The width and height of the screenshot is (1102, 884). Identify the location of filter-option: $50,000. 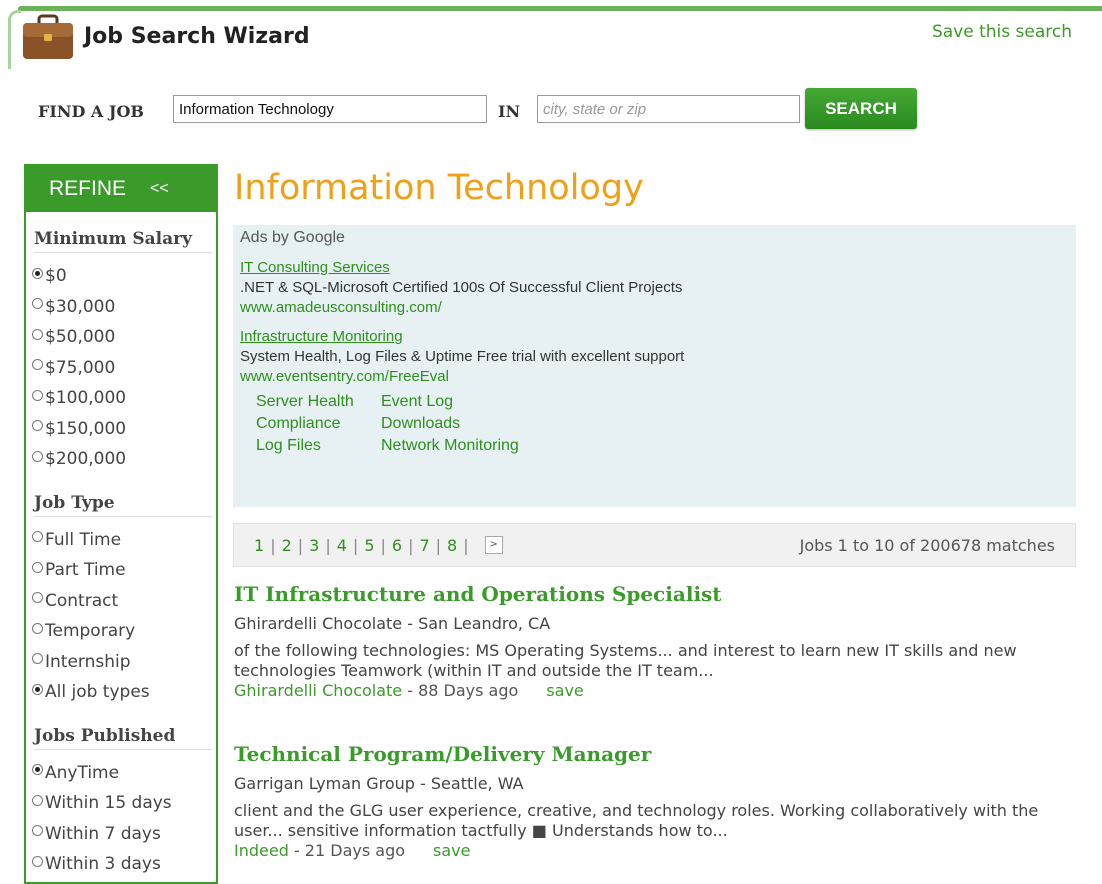
(124, 337).